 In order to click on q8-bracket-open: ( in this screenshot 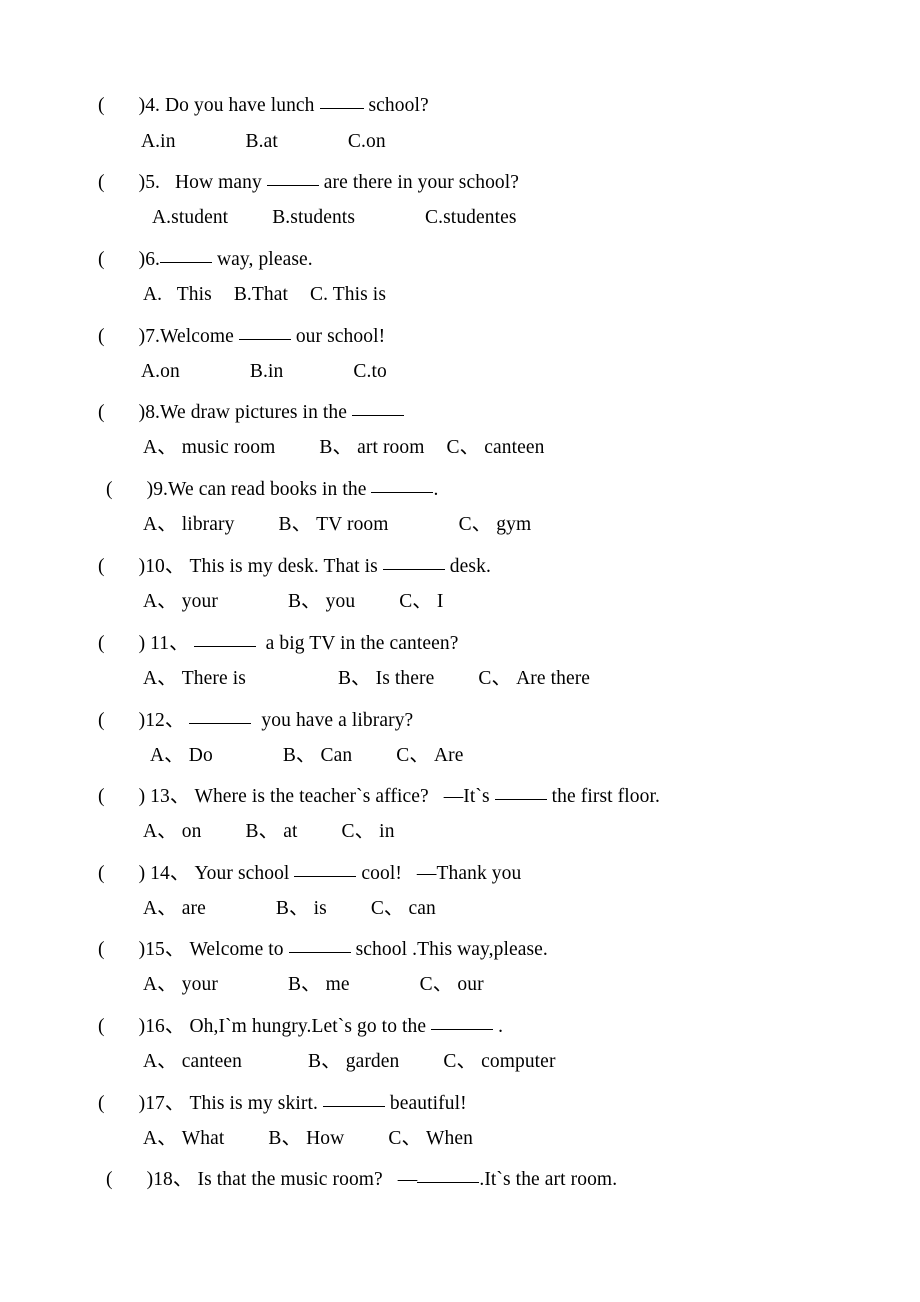, I will do `click(101, 413)`.